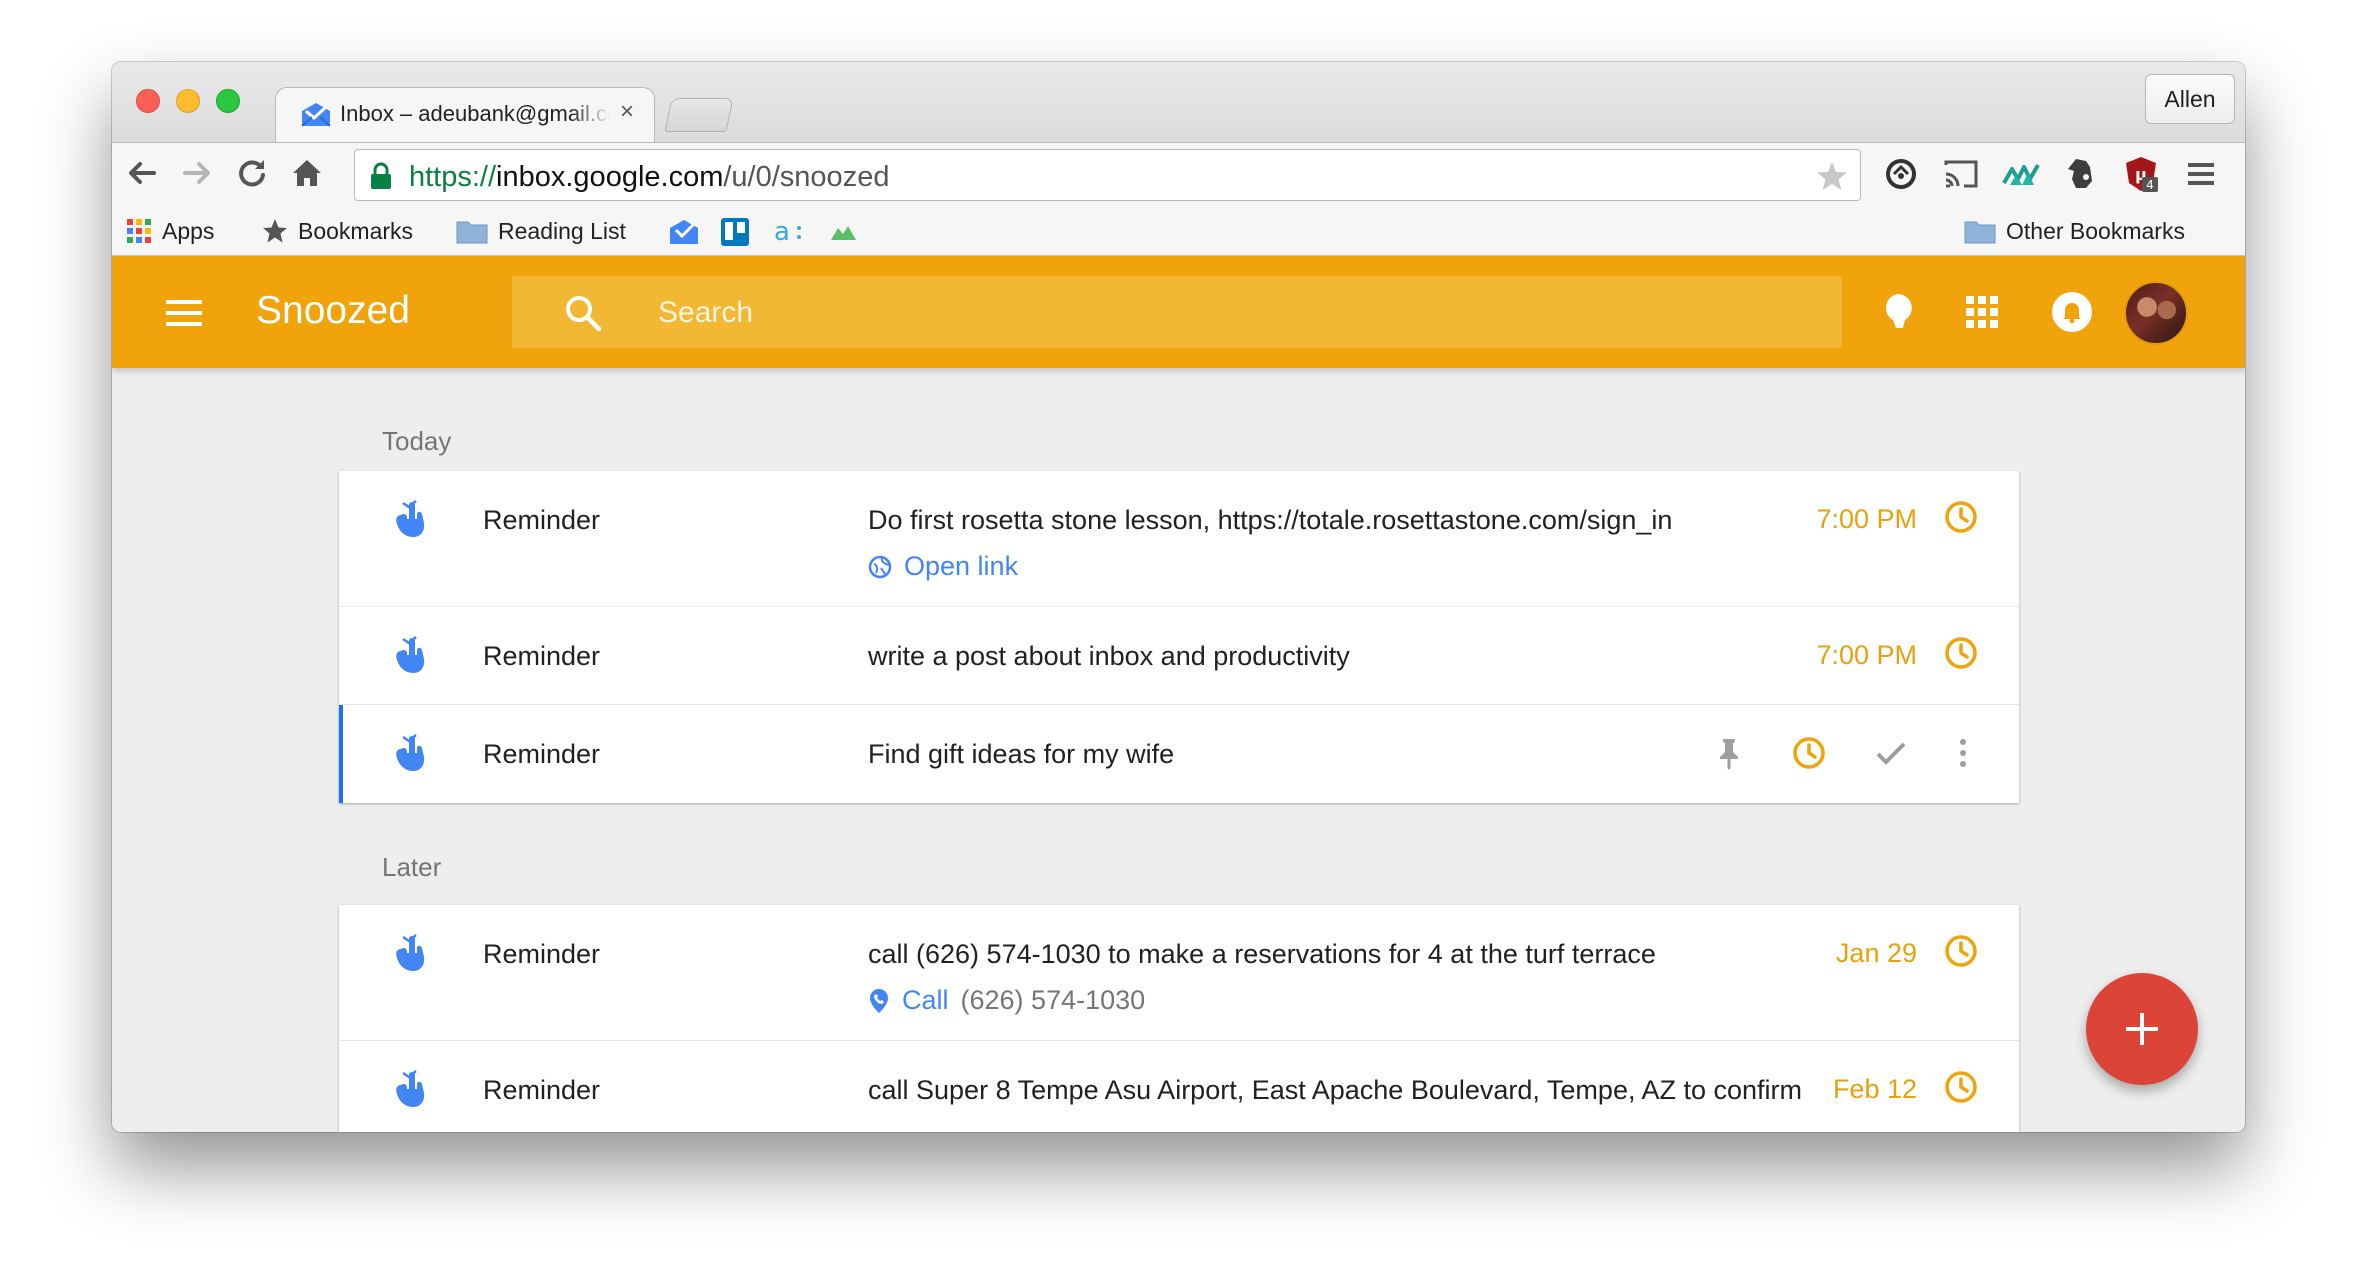 The height and width of the screenshot is (1288, 2356). I want to click on more-vert-icon, so click(1963, 753).